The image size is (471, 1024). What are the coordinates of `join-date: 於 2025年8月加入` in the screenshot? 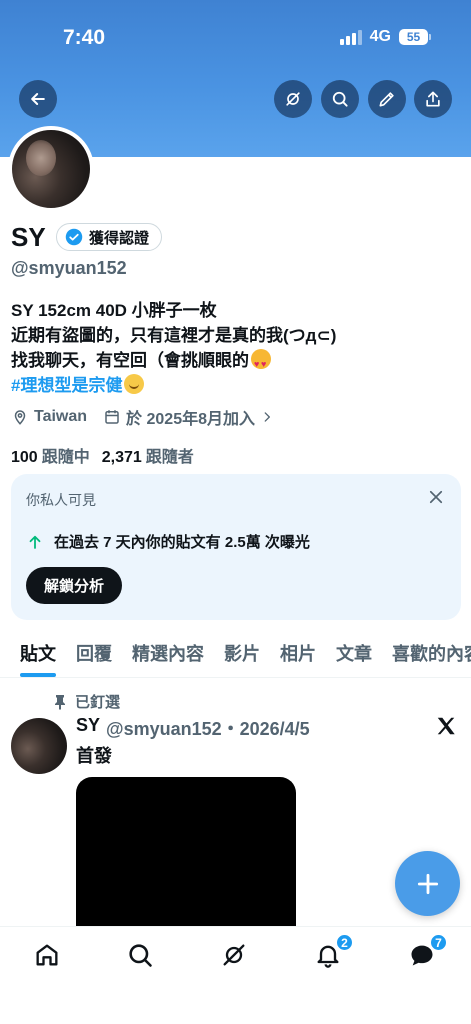 It's located at (188, 417).